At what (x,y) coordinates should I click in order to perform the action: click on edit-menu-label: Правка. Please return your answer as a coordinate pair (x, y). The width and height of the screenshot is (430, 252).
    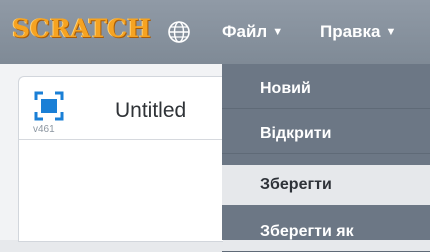
    Looking at the image, I should click on (350, 31).